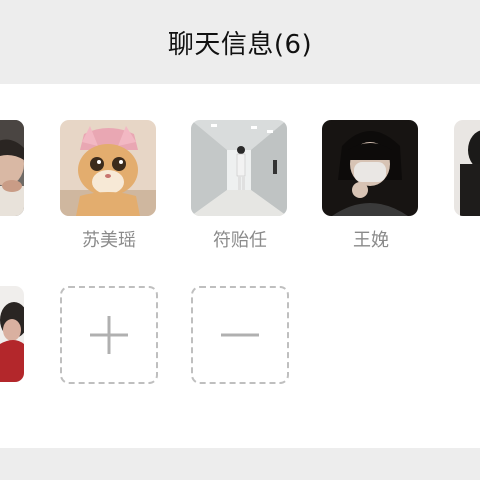 This screenshot has height=480, width=480. What do you see at coordinates (12, 168) in the screenshot?
I see `person-photo-icon` at bounding box center [12, 168].